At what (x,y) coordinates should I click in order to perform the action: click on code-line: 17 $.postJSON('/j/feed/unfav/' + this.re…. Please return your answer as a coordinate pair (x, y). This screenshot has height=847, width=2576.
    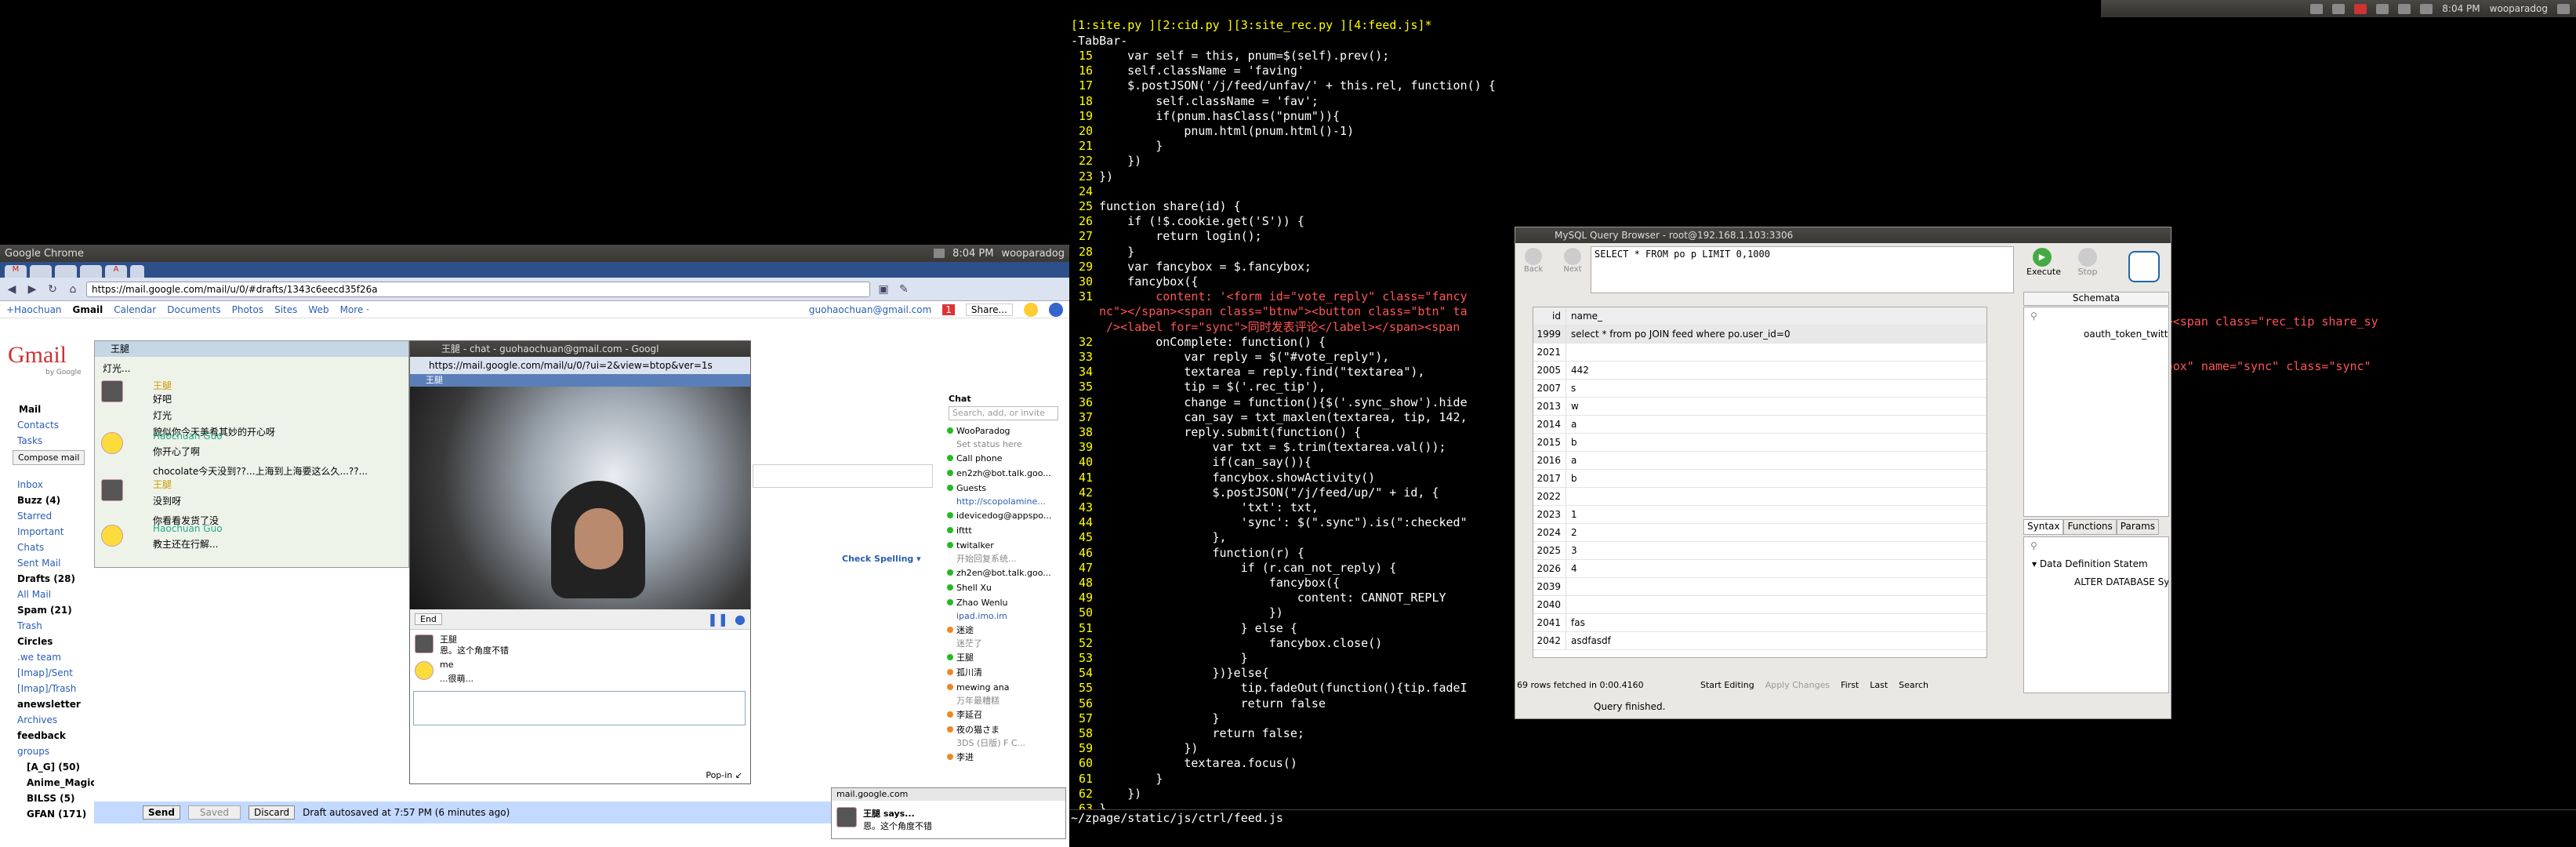
    Looking at the image, I should click on (1282, 85).